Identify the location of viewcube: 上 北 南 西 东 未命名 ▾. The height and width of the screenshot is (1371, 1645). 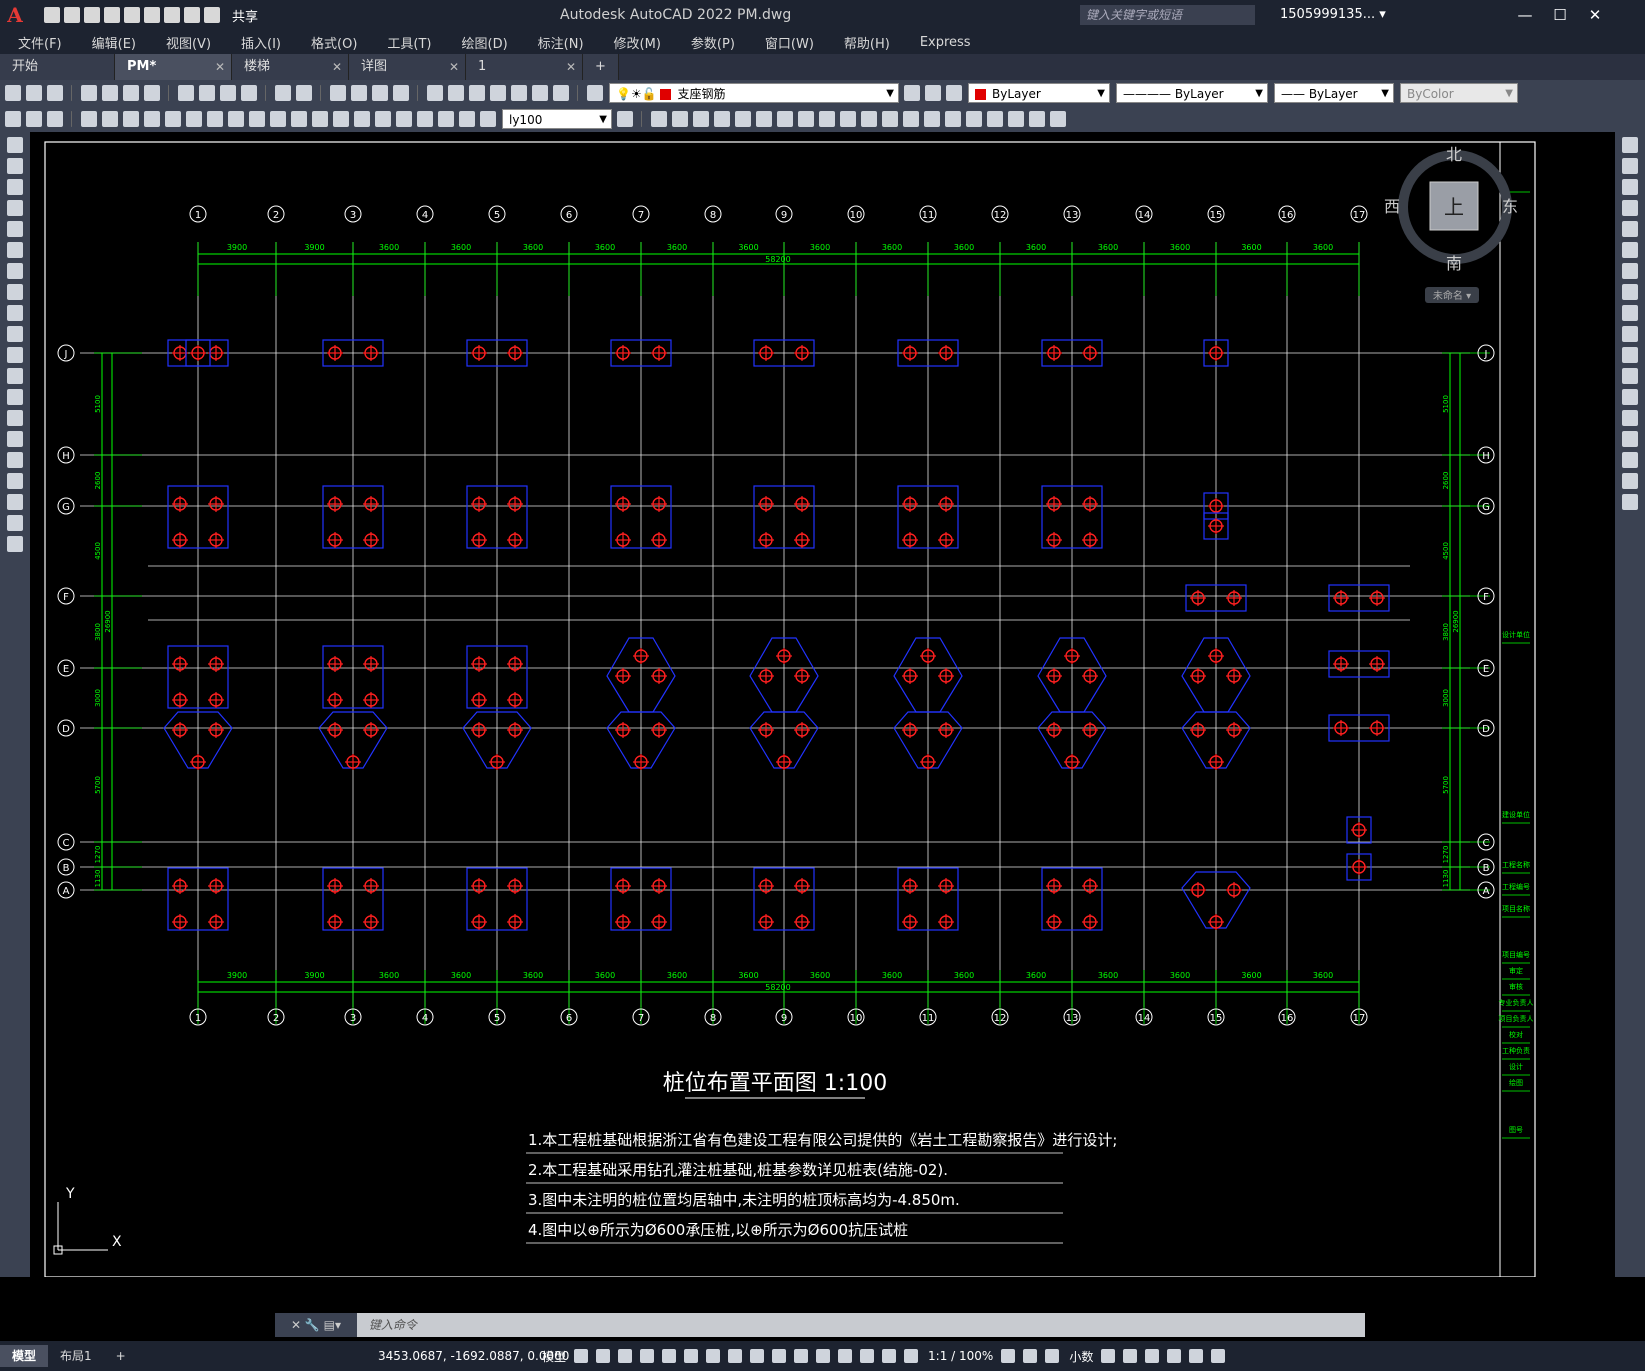
(1451, 224).